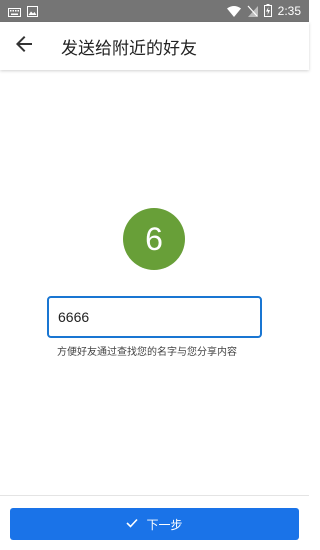 The image size is (320, 550). I want to click on keyboard-icon, so click(14, 11).